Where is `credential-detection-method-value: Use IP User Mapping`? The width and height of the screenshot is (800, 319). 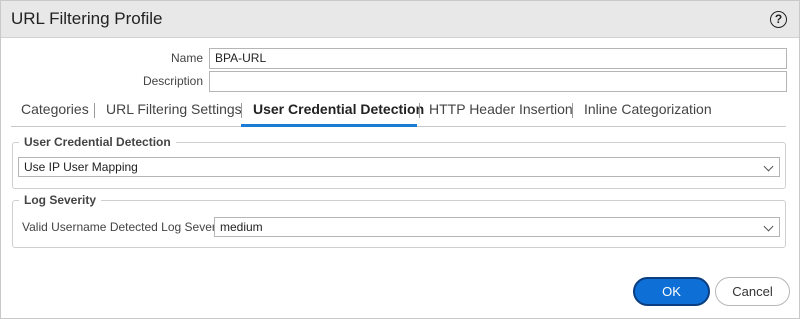
credential-detection-method-value: Use IP User Mapping is located at coordinates (81, 167).